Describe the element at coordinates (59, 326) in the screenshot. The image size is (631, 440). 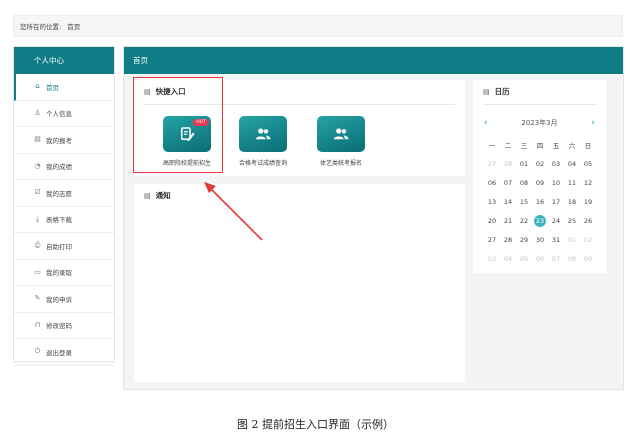
I see `sidebar-item-label: 修改密码` at that location.